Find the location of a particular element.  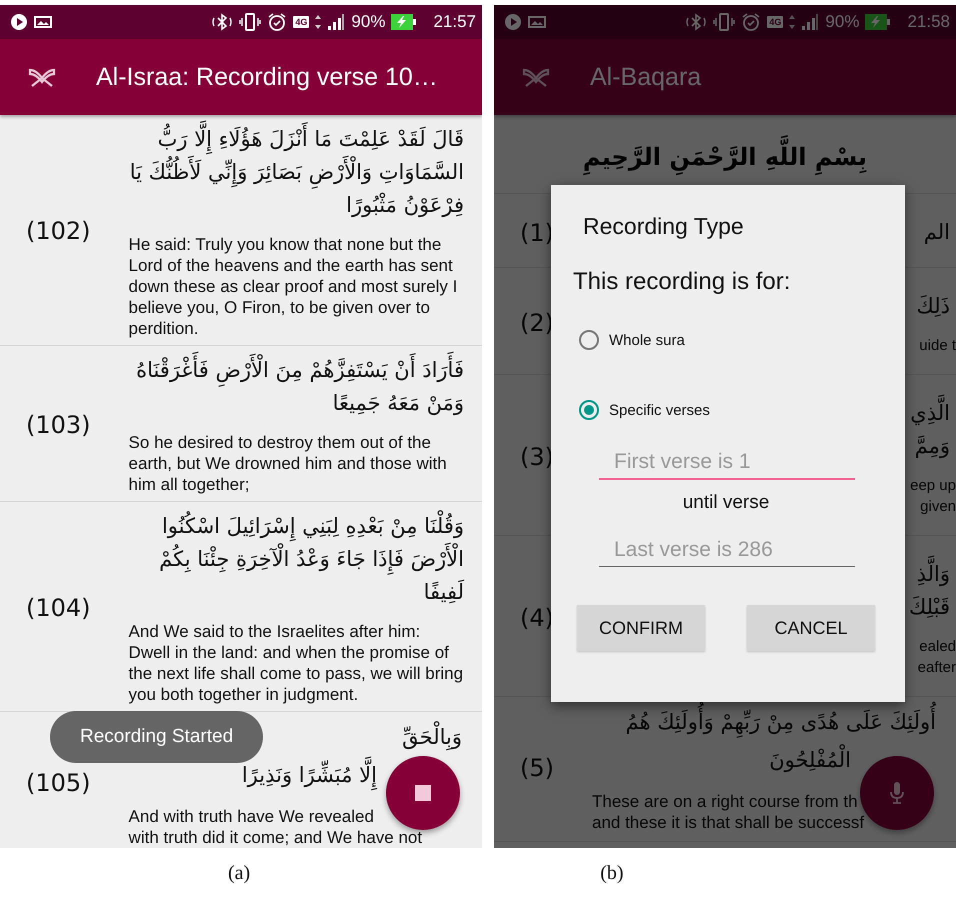

verse-number: (5) is located at coordinates (537, 768).